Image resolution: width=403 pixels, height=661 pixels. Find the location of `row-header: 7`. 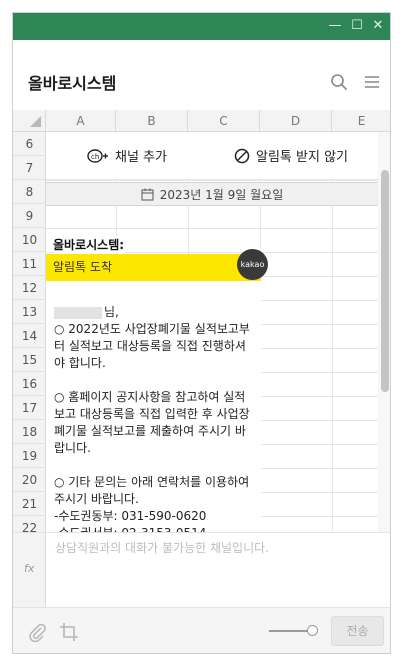

row-header: 7 is located at coordinates (29, 168).